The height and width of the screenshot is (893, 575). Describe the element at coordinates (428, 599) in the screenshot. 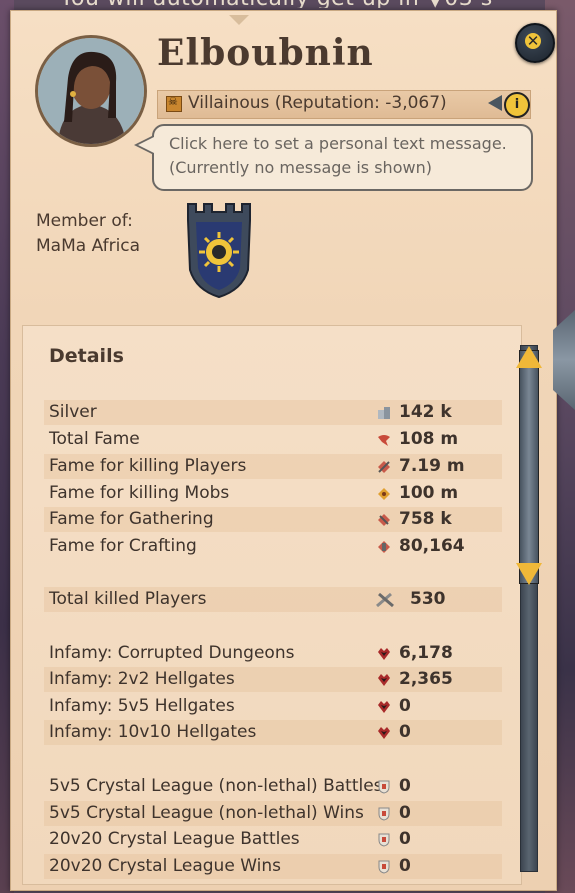

I see `detail-value: 530` at that location.